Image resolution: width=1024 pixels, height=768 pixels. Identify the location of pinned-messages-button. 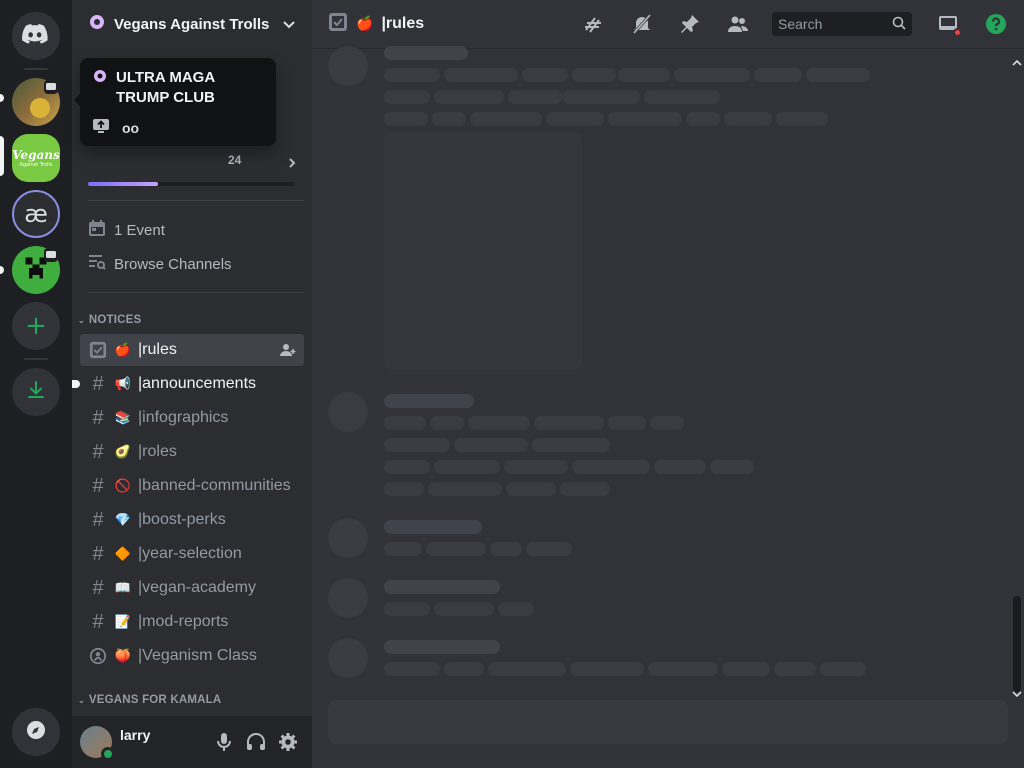
(690, 24).